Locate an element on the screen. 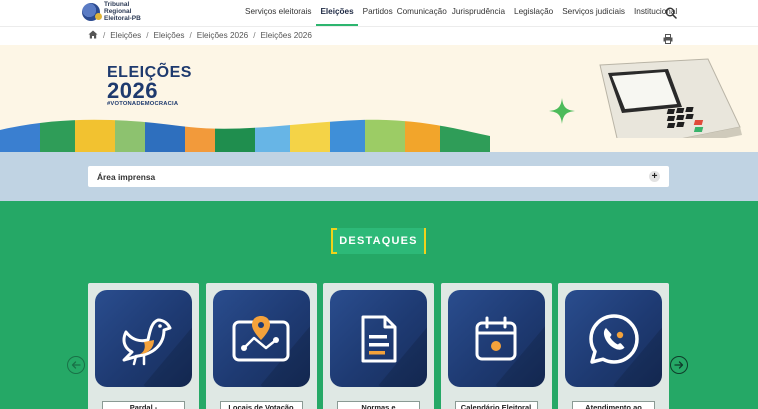 Image resolution: width=758 pixels, height=409 pixels. document-icon is located at coordinates (378, 338).